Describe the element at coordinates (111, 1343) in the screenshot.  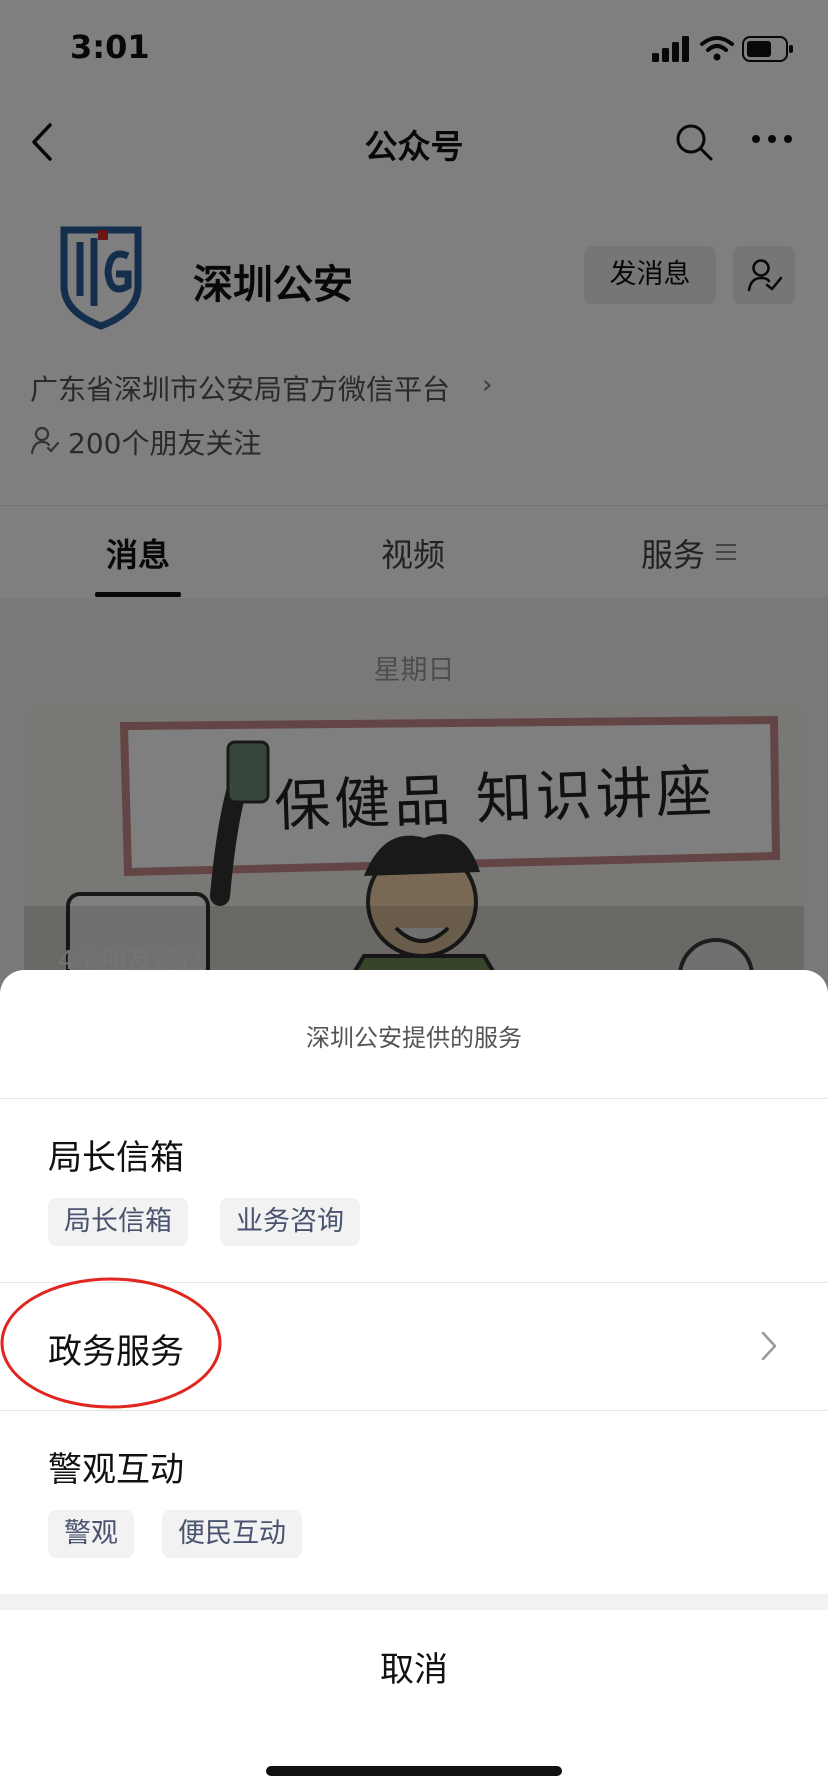
I see `annotation-circle` at that location.